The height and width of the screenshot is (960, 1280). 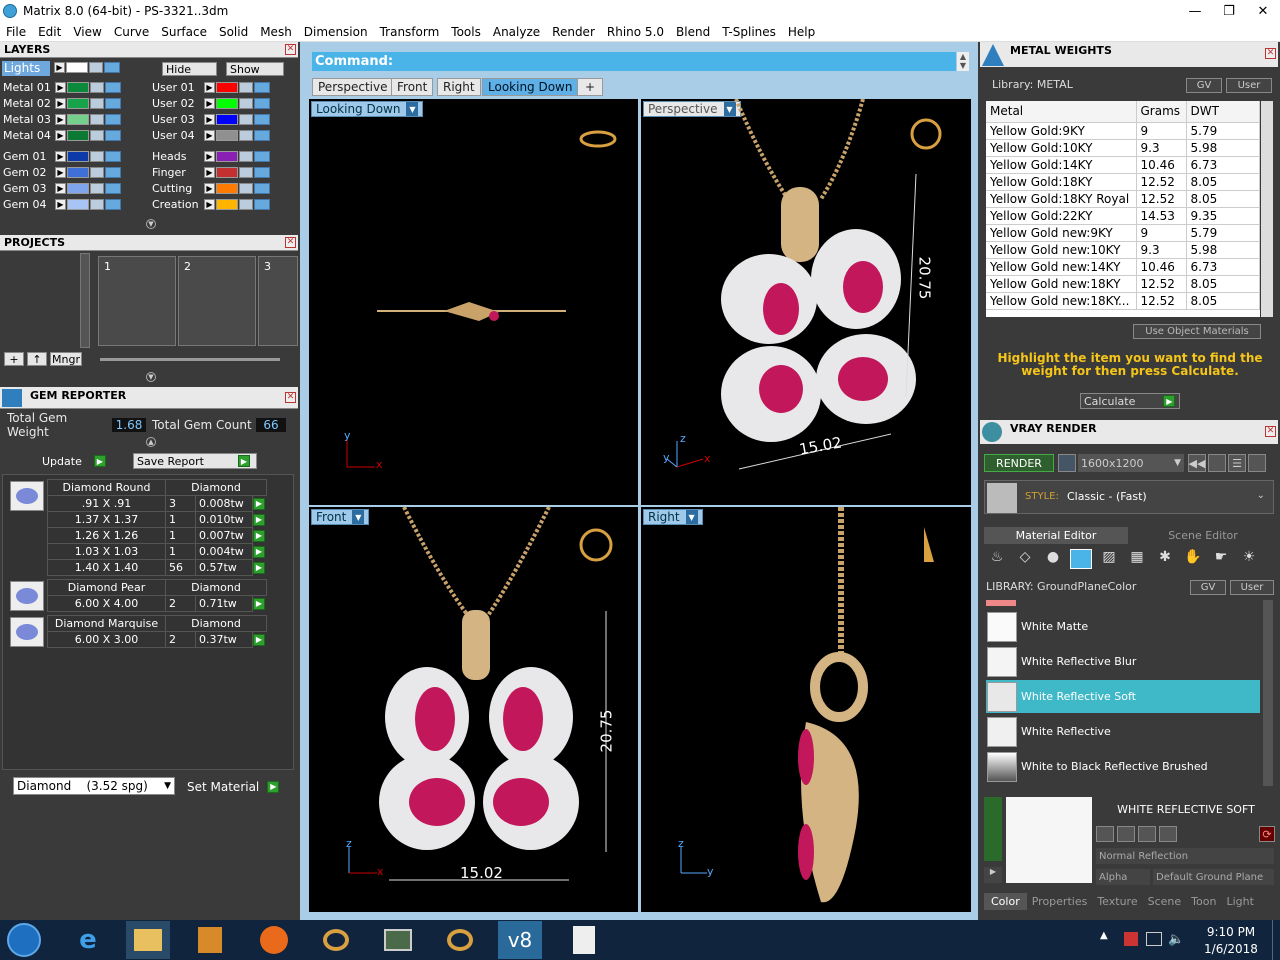 What do you see at coordinates (336, 940) in the screenshot?
I see `matrix-ring-icon` at bounding box center [336, 940].